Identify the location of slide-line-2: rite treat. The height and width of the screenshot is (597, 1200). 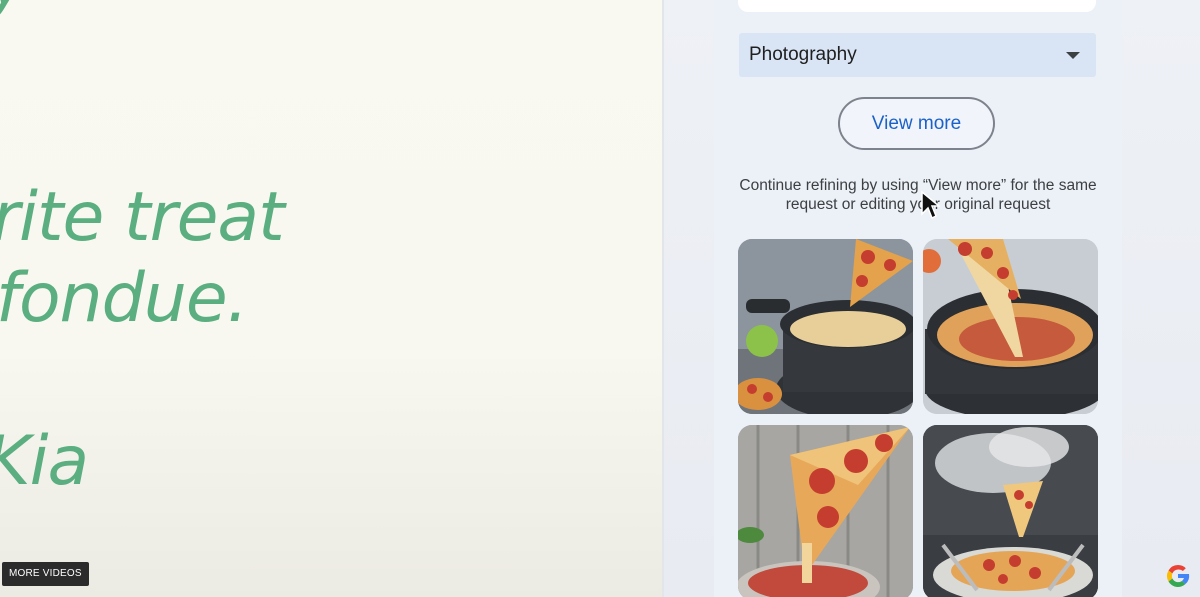
(142, 217).